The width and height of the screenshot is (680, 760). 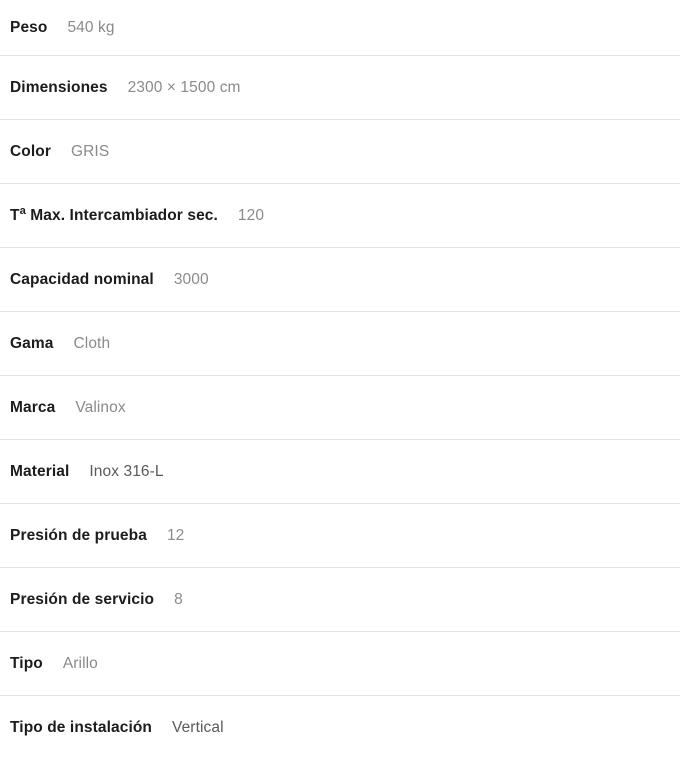 What do you see at coordinates (191, 279) in the screenshot?
I see `spec-value-capacidad-nominal: 3000` at bounding box center [191, 279].